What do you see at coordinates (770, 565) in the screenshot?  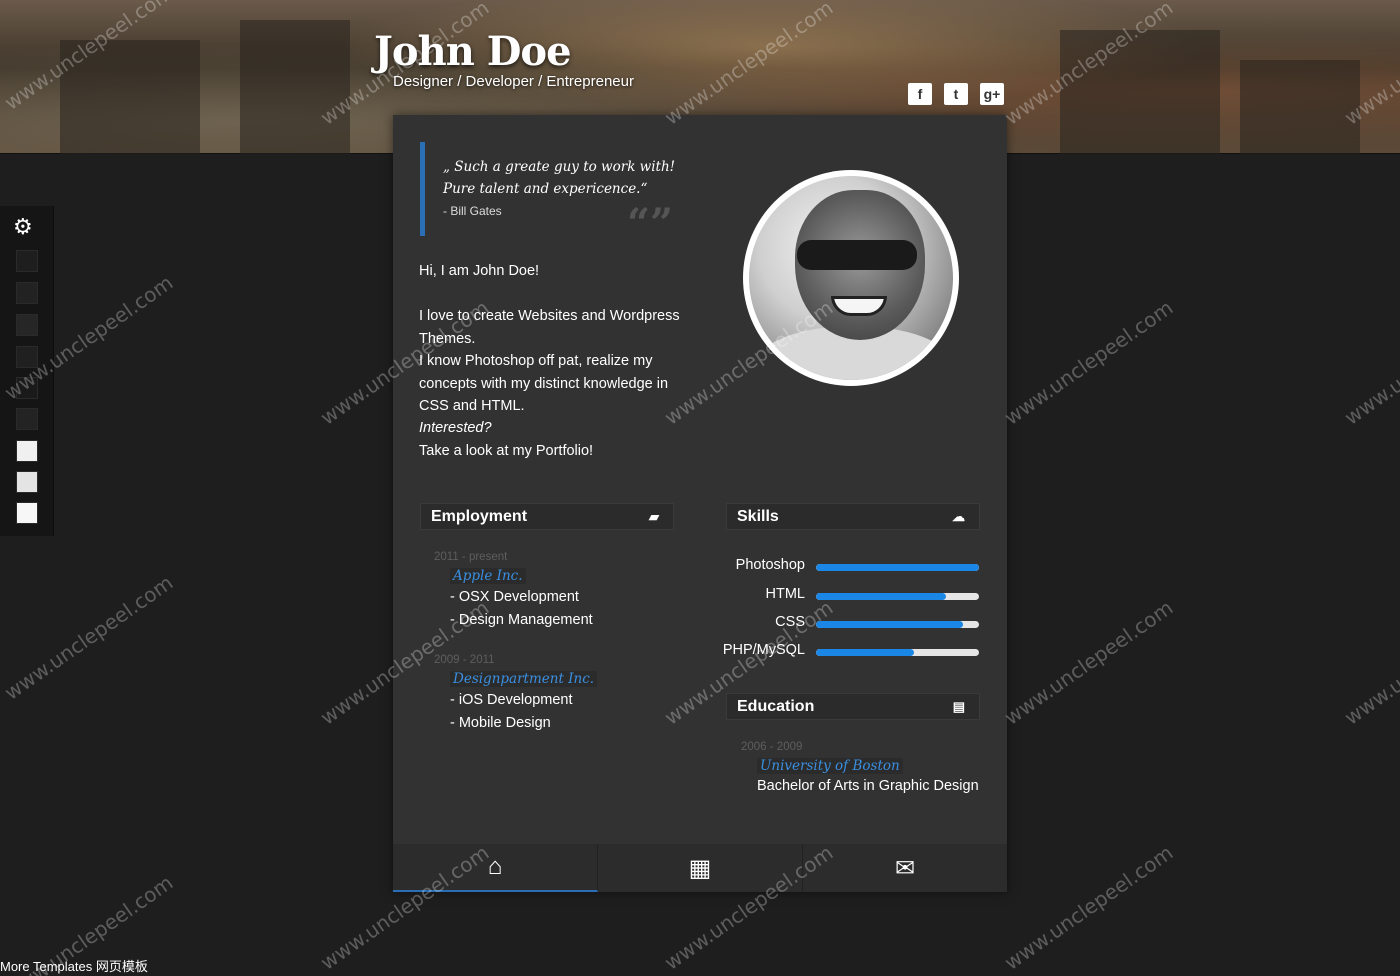 I see `skill-label: Photoshop` at bounding box center [770, 565].